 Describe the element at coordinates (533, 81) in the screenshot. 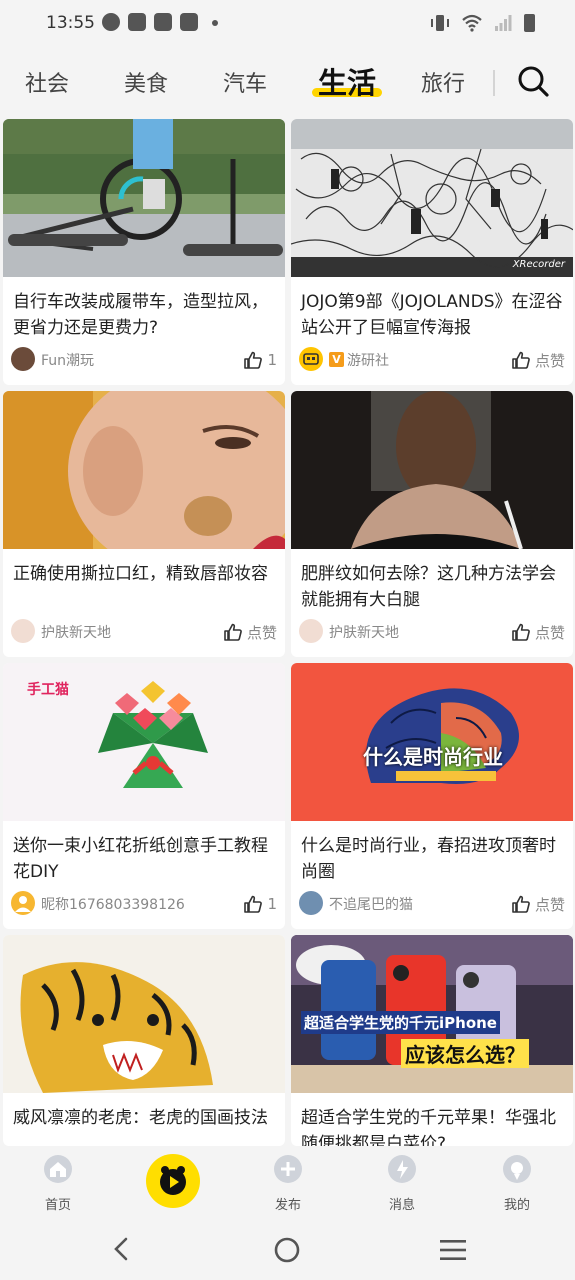

I see `search-icon` at that location.